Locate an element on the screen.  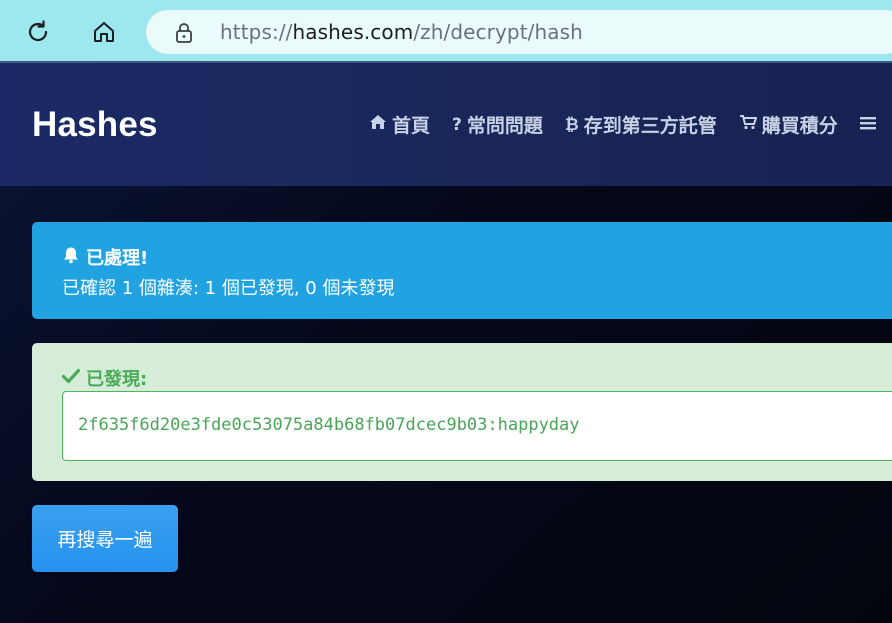
reload-button is located at coordinates (38, 32).